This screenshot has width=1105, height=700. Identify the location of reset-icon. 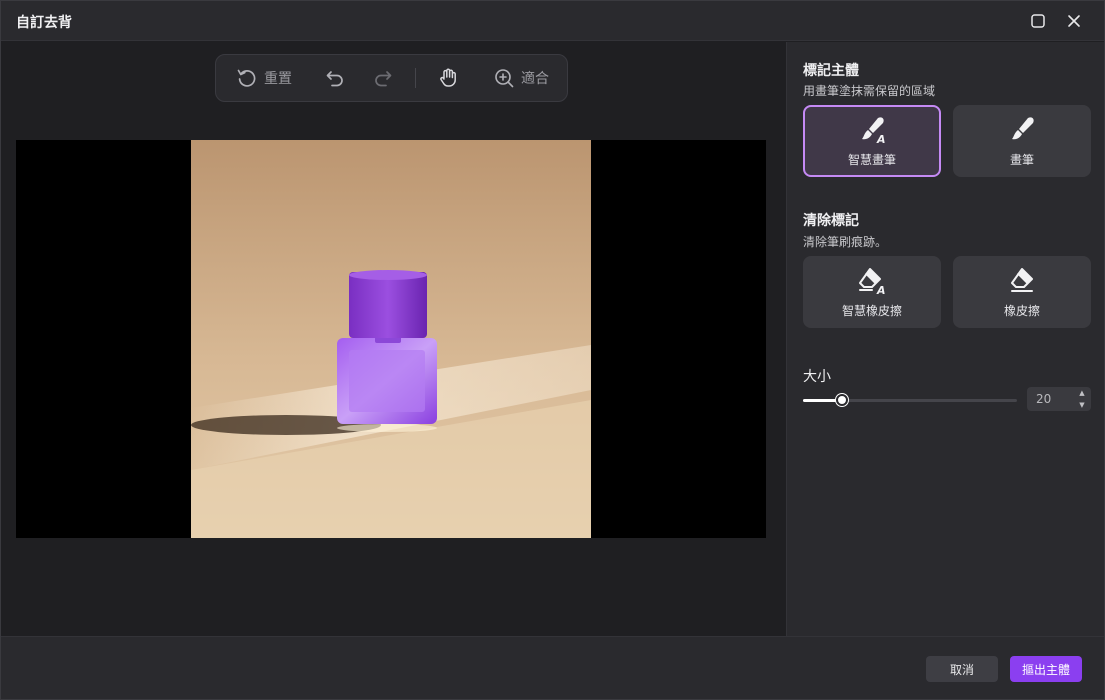
(246, 78).